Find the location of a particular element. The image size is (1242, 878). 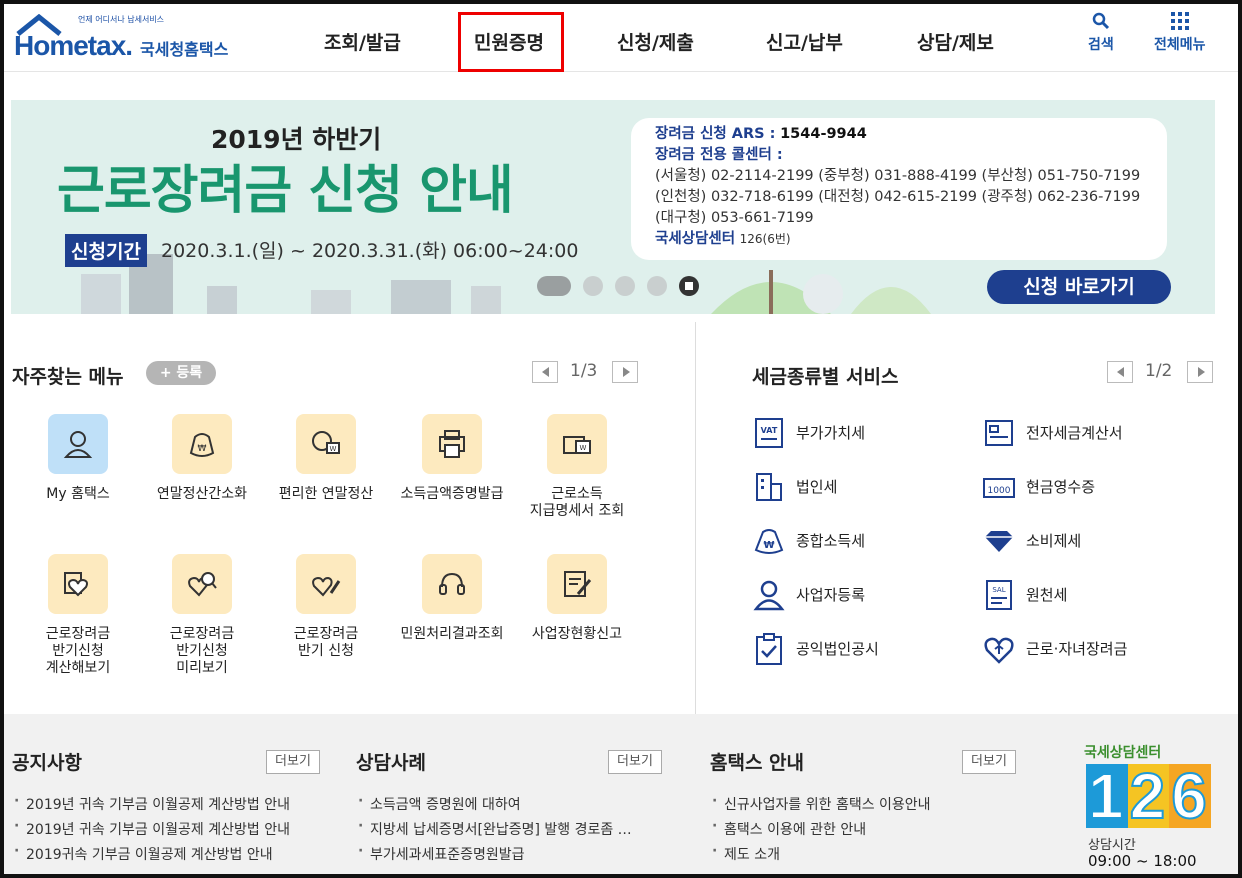

callcenter-label: 장려금 전용 콜센터 : is located at coordinates (719, 155).